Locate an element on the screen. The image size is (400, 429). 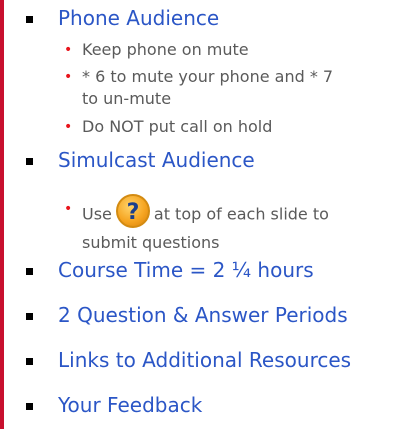
heading-feedback: Your Feedback is located at coordinates (130, 405).